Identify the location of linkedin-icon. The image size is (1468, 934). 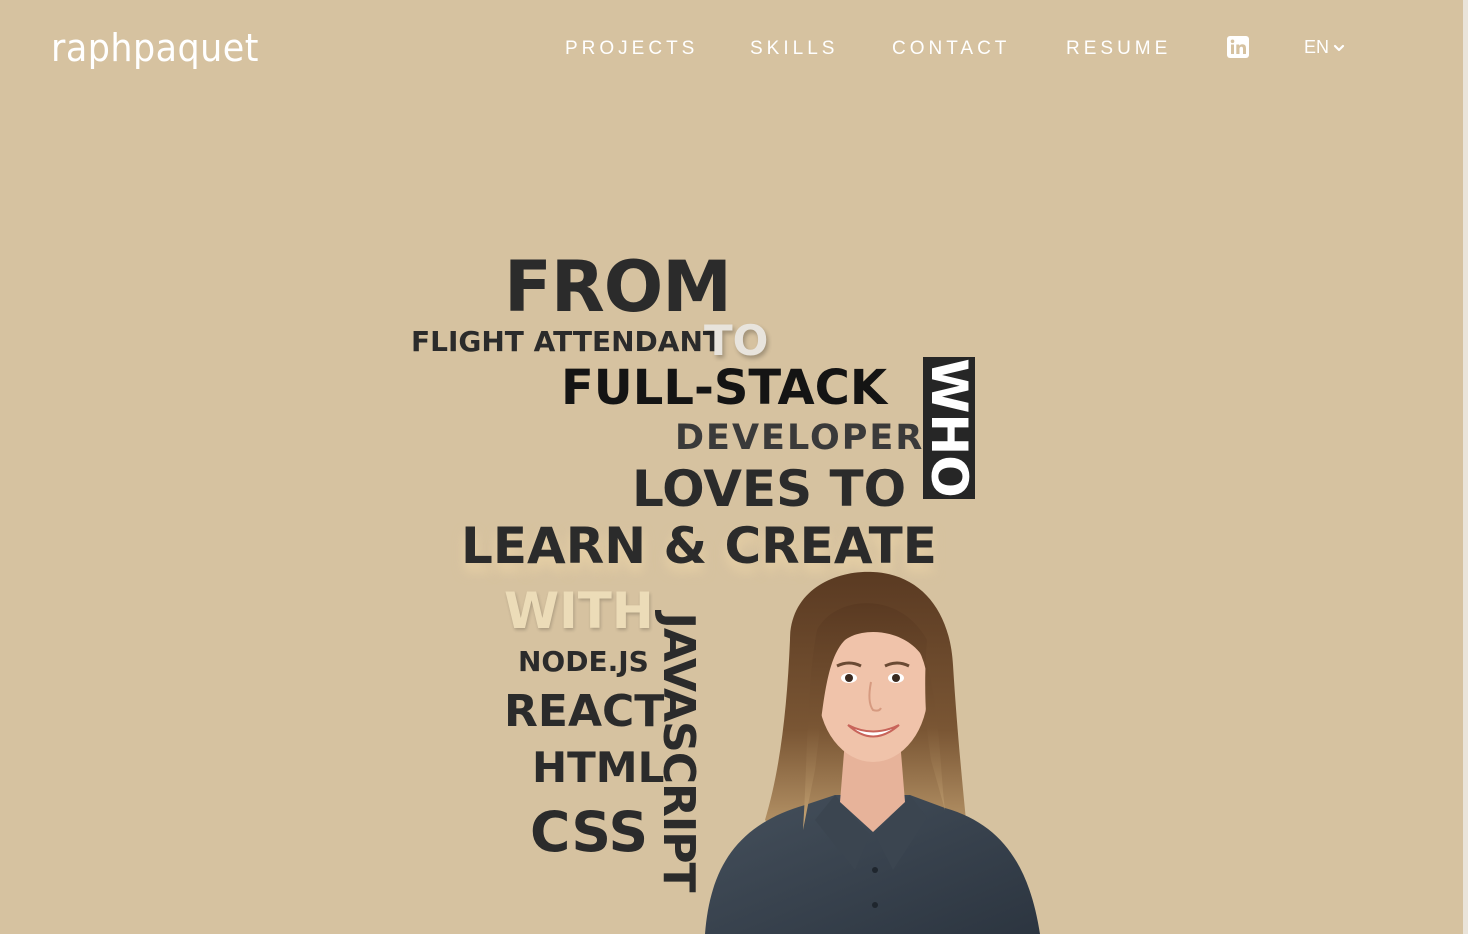
(1238, 47).